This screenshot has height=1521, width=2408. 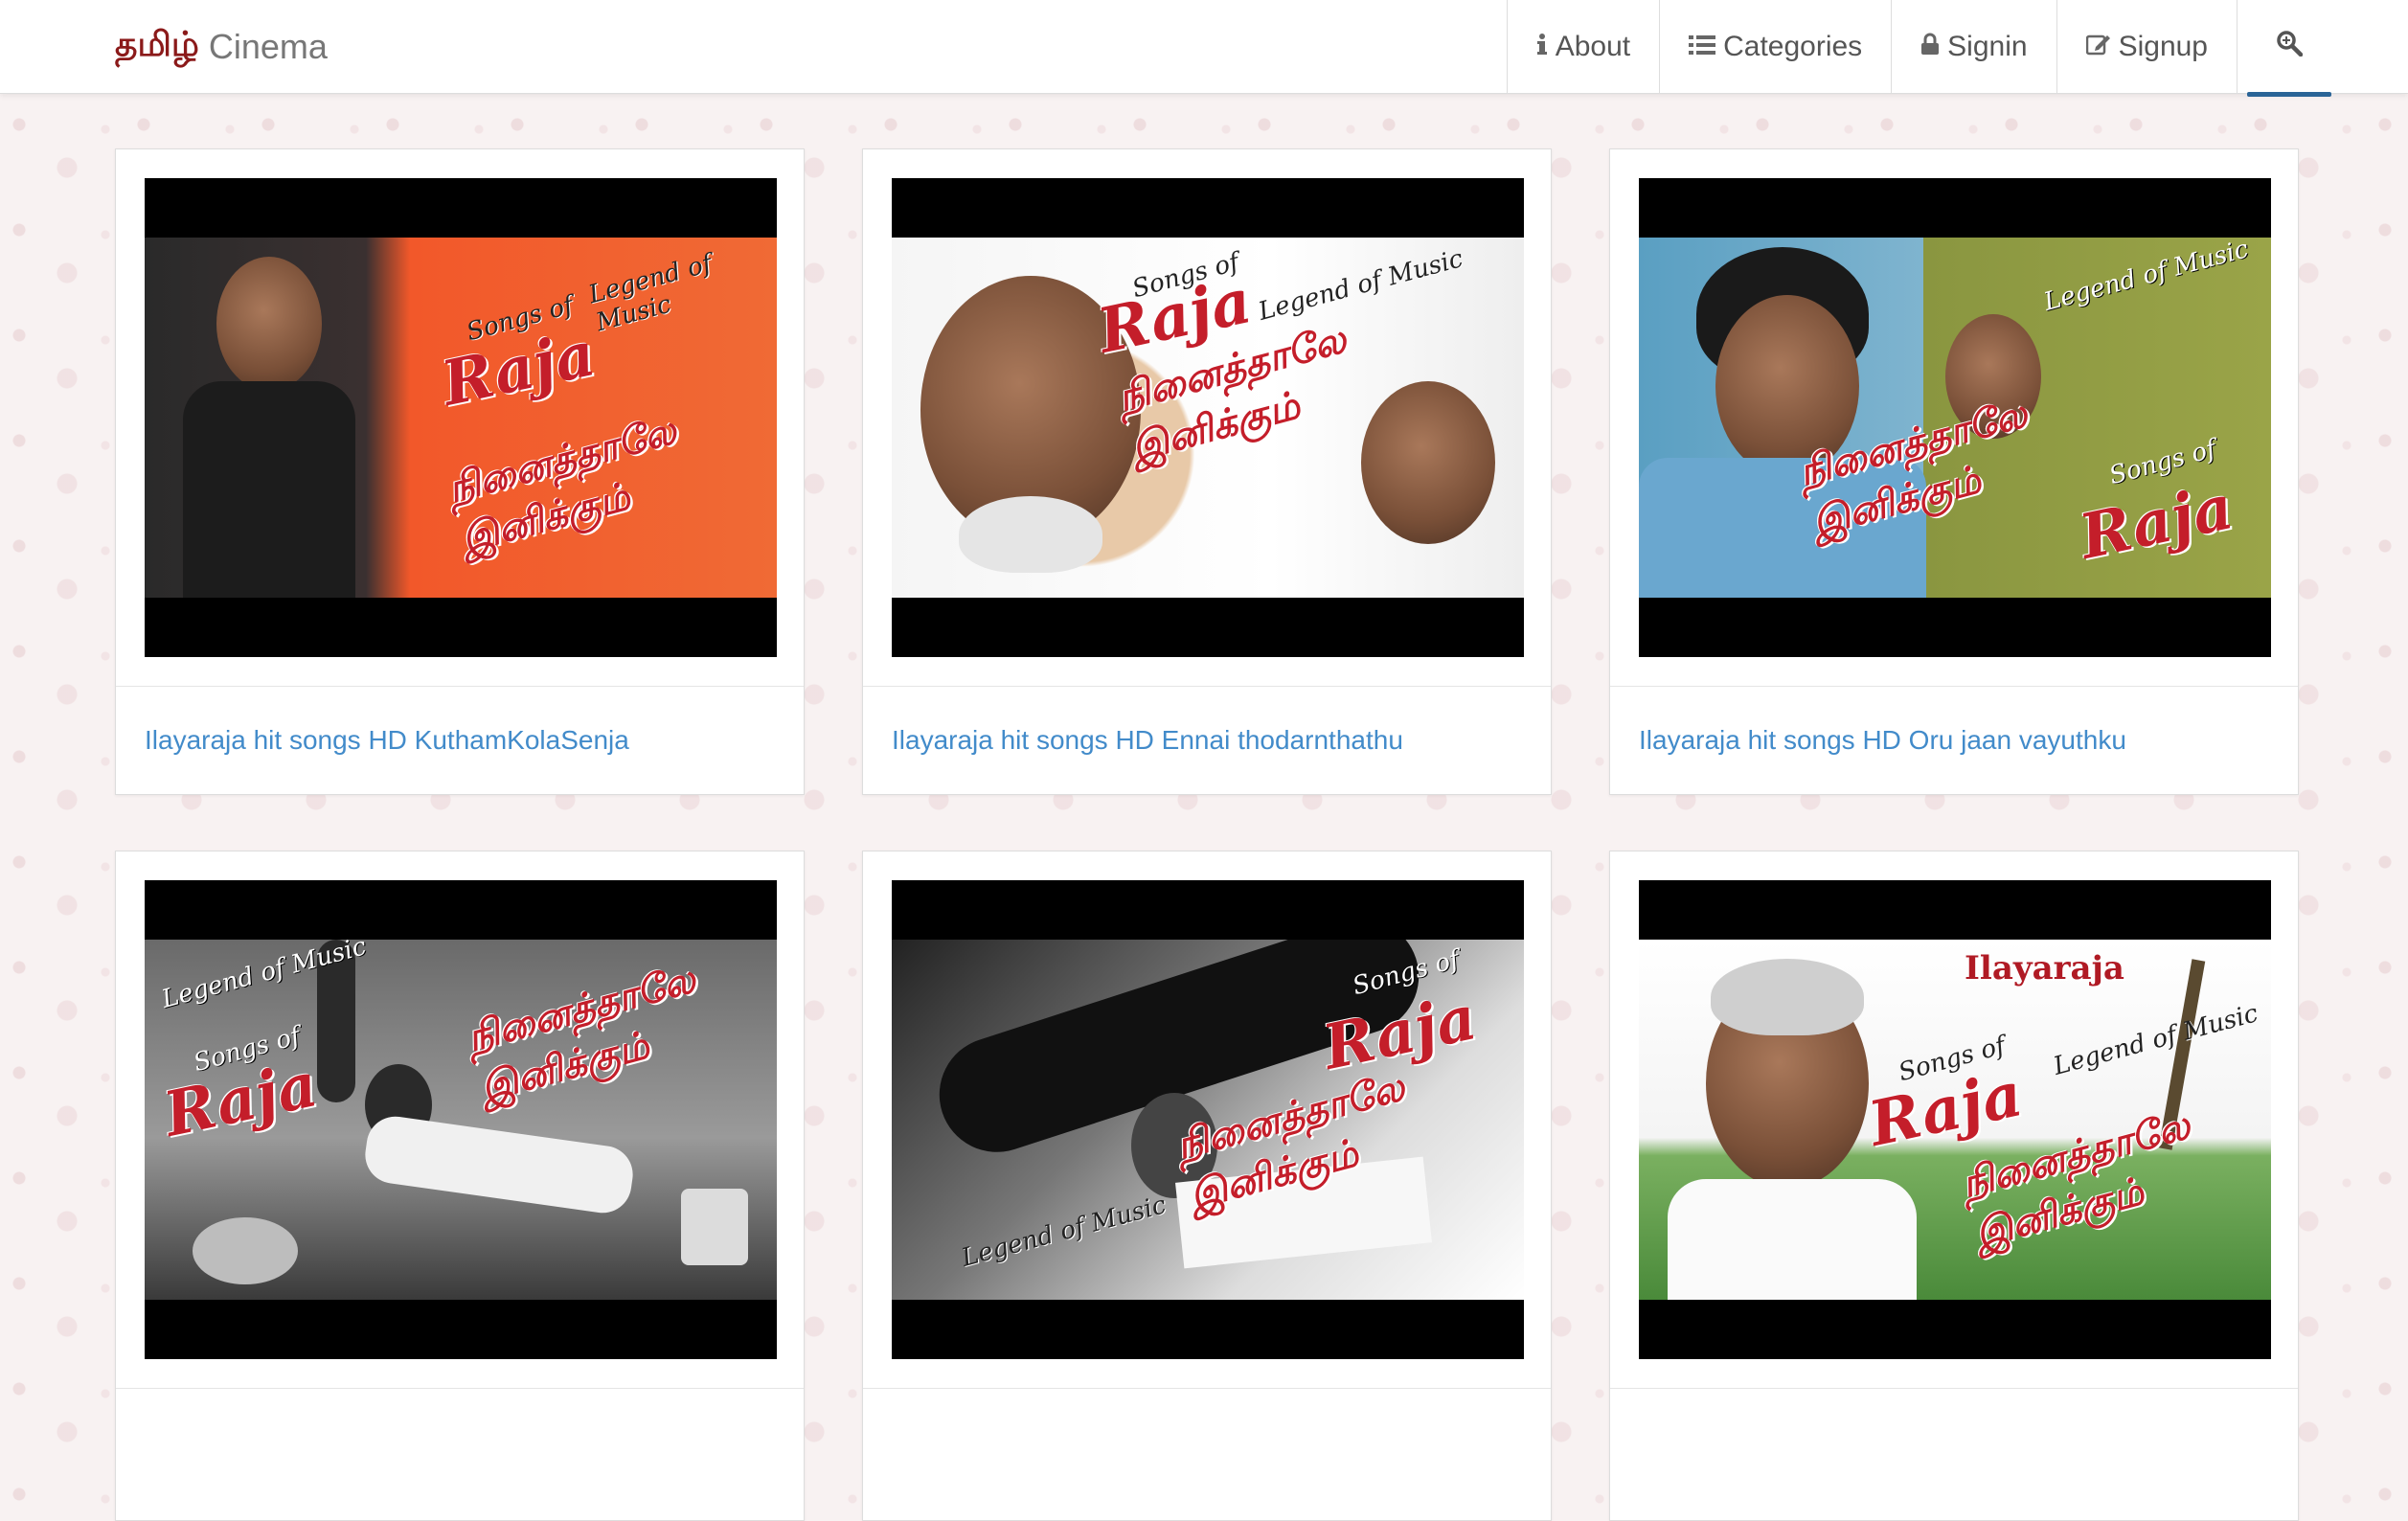 I want to click on nav-signin-label: Signin, so click(x=1987, y=46).